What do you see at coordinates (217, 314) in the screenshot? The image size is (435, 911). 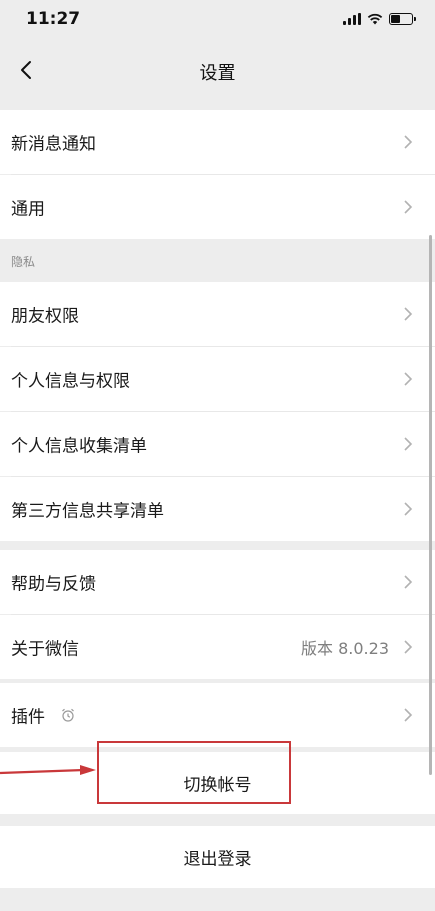 I see `settings-item-friend-permissions: 朋友权限` at bounding box center [217, 314].